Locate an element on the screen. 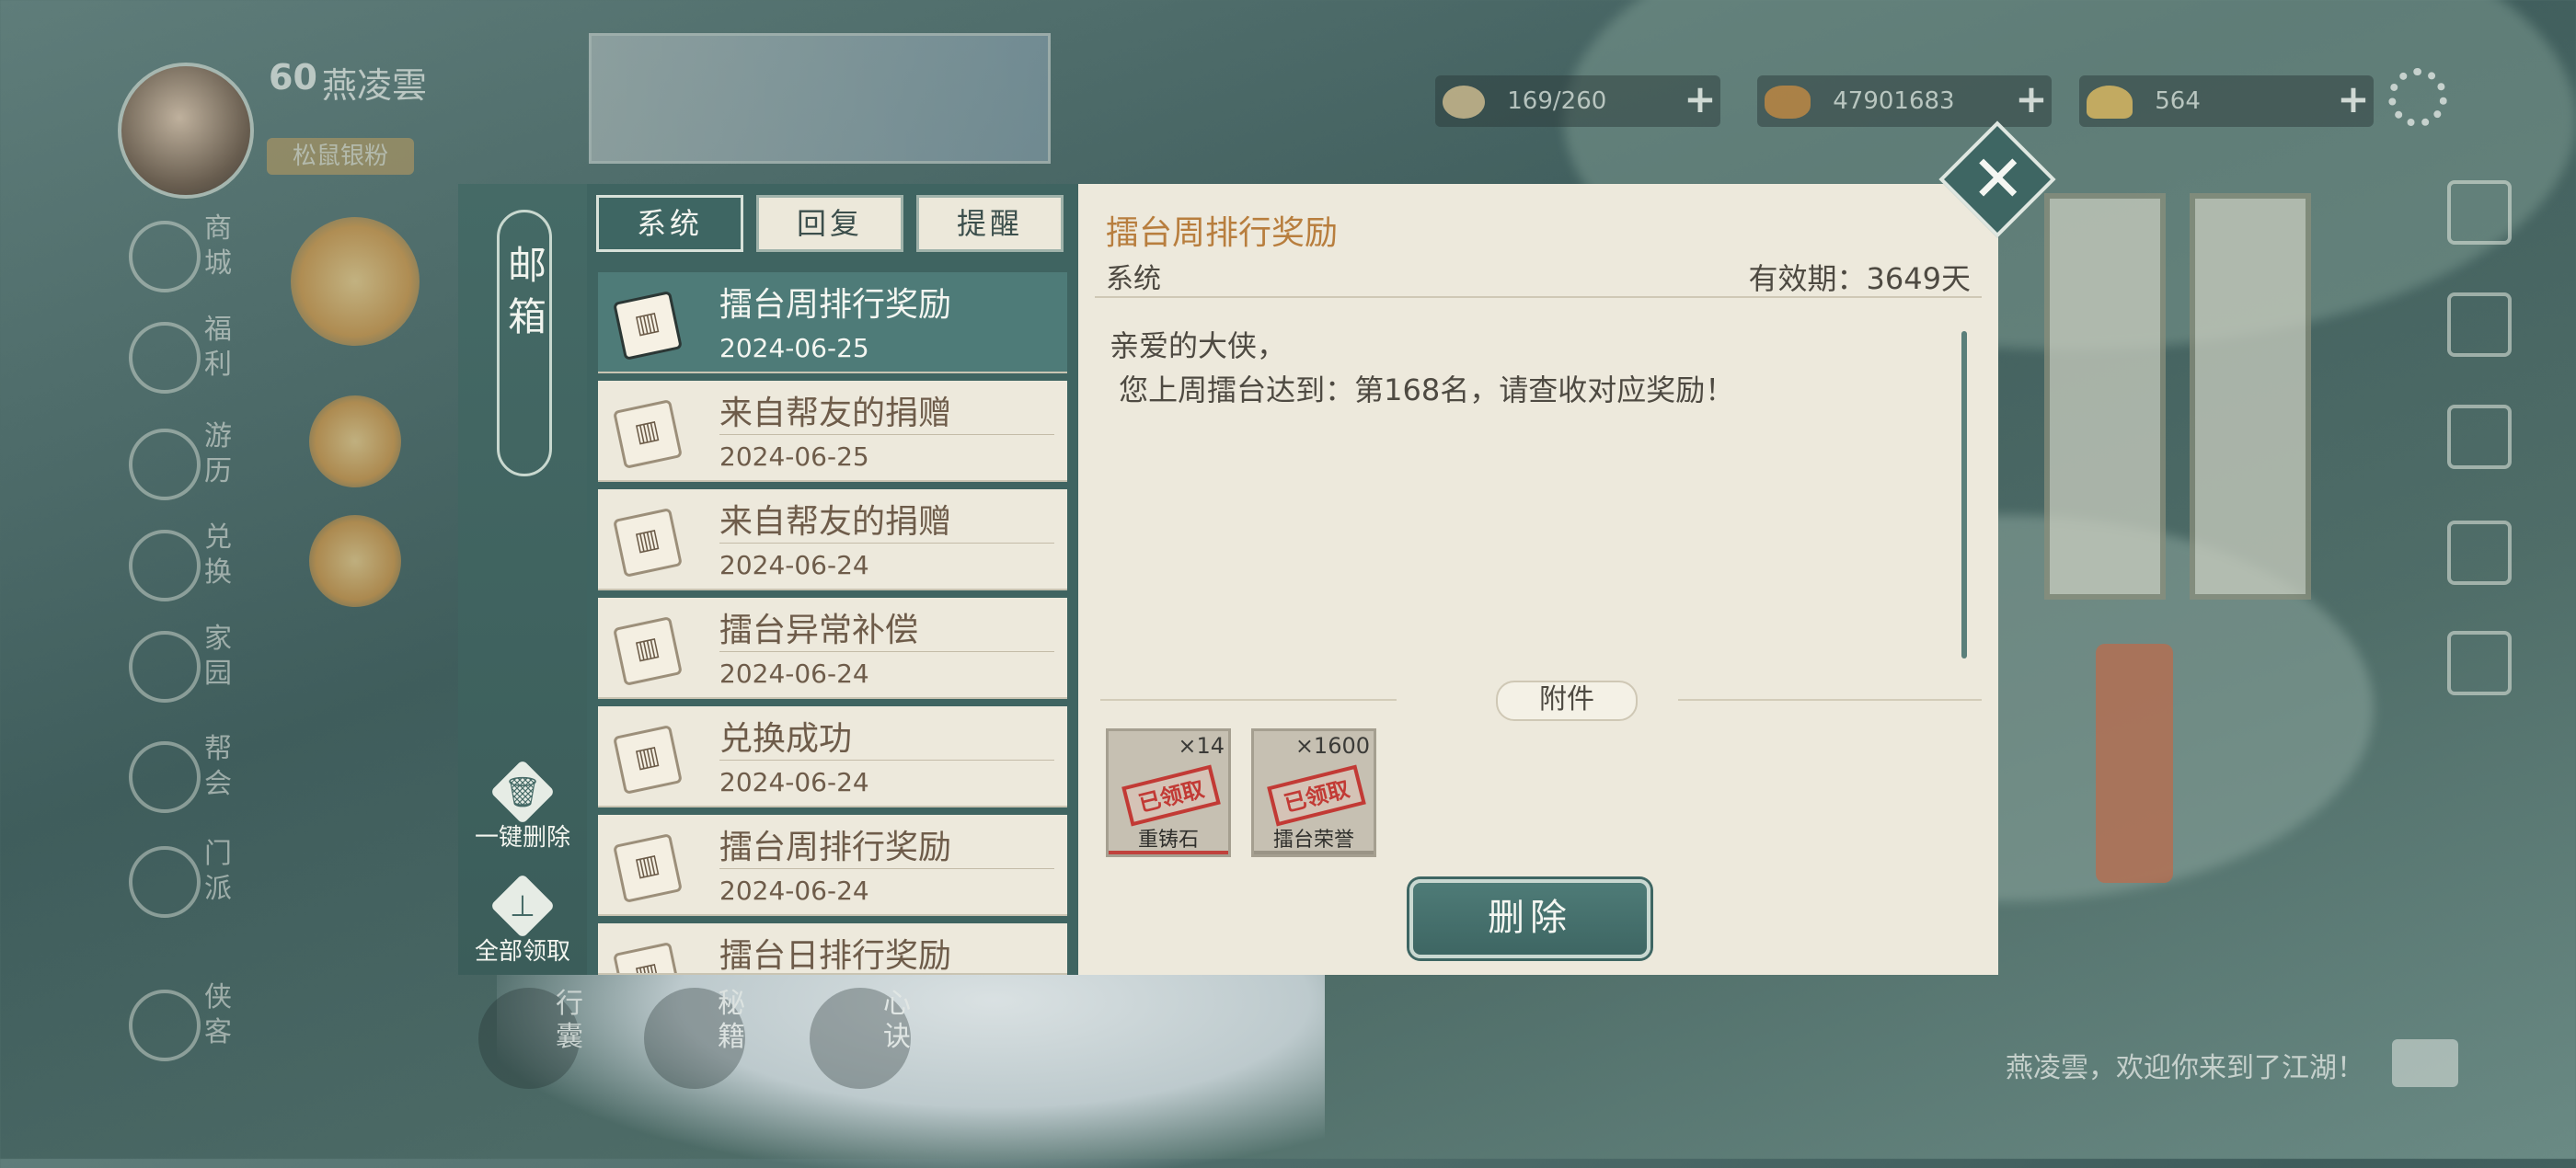  mail-list-item: ▥ 擂台异常补偿 2024-06-24 is located at coordinates (832, 648).